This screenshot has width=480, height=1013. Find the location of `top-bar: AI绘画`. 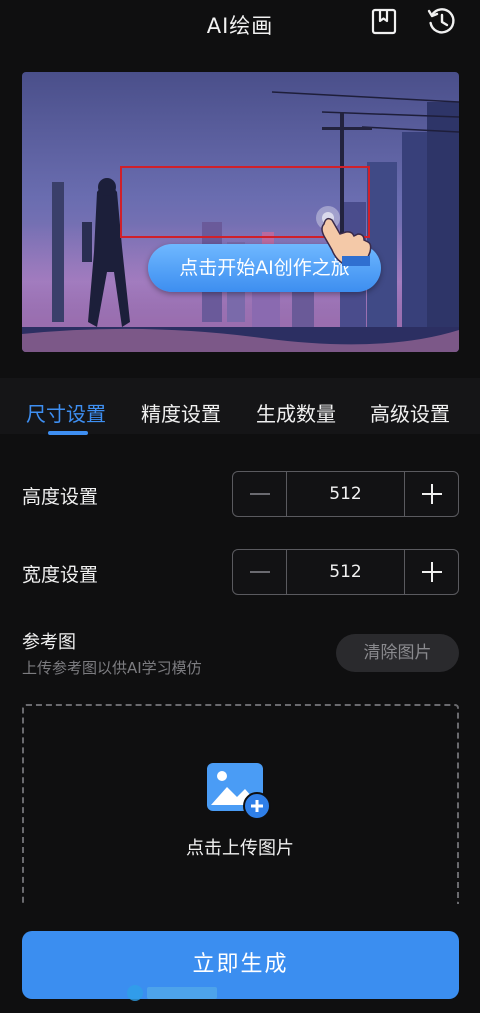

top-bar: AI绘画 is located at coordinates (240, 23).